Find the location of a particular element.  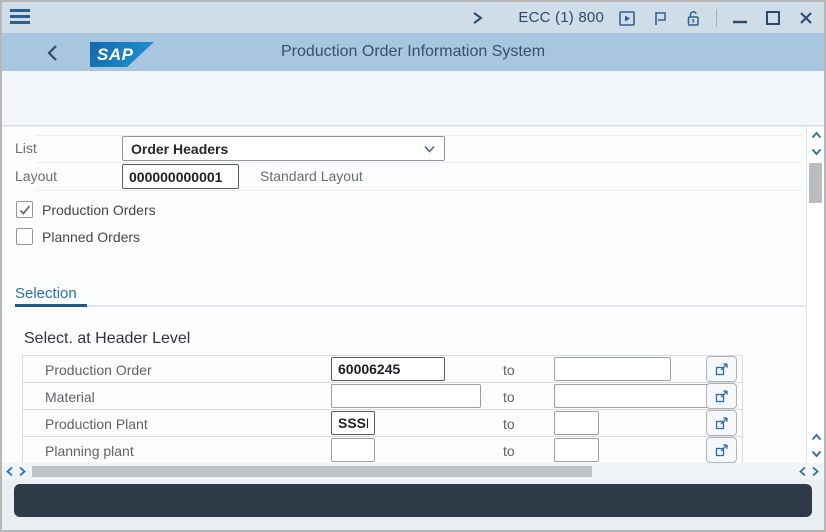

minimize-icon is located at coordinates (740, 18).